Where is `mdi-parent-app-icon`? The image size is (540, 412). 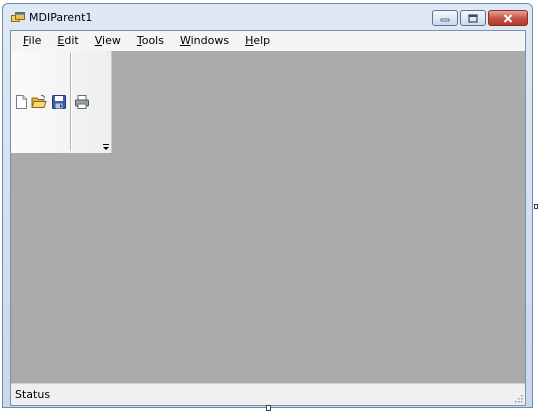
mdi-parent-app-icon is located at coordinates (18, 17).